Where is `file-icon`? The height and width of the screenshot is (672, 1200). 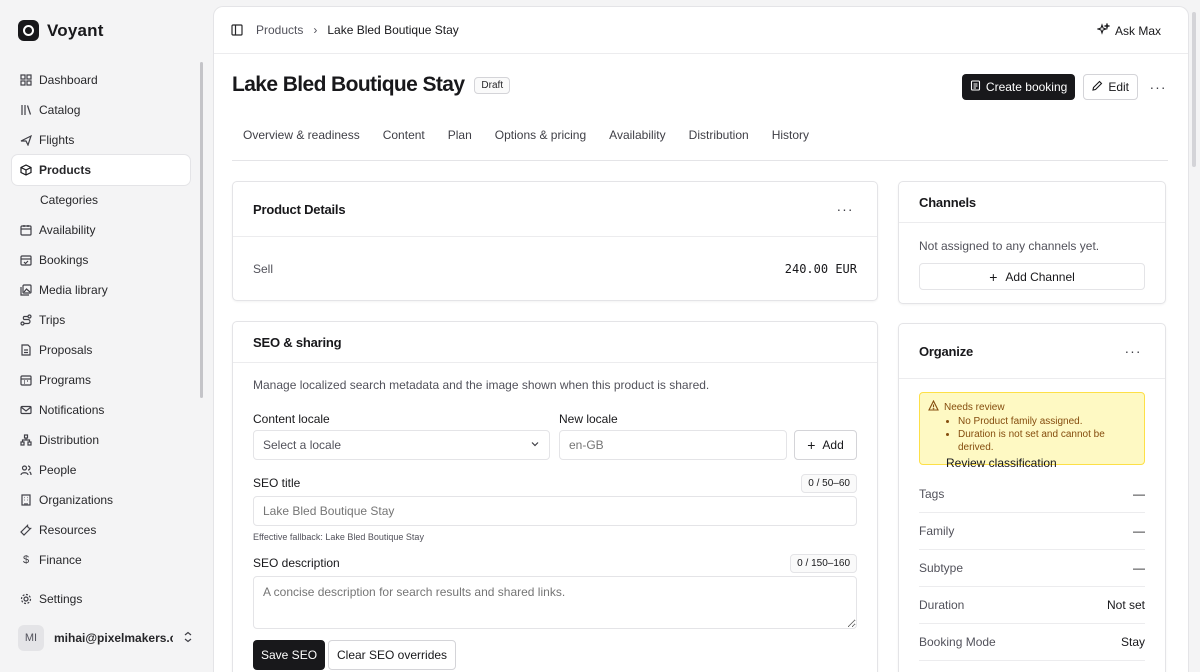 file-icon is located at coordinates (26, 350).